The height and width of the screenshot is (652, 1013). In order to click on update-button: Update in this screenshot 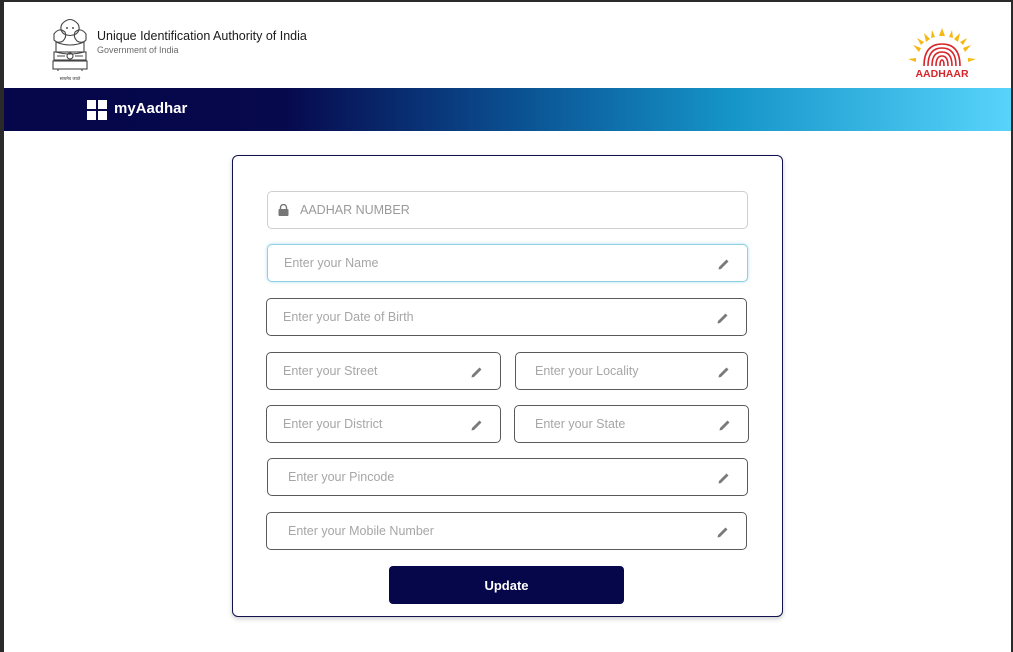, I will do `click(506, 585)`.